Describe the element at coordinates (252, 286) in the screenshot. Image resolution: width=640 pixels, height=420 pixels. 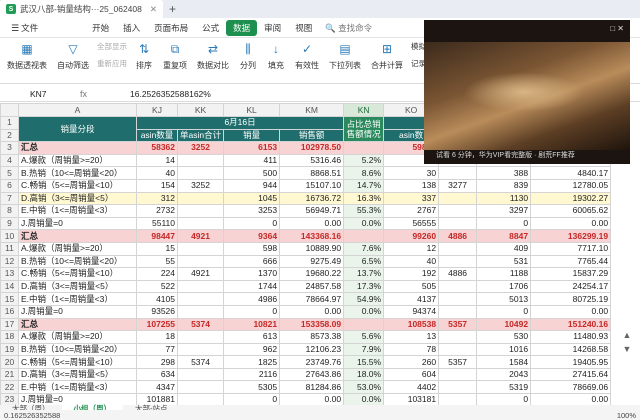
I see `data-cell: 1744` at that location.